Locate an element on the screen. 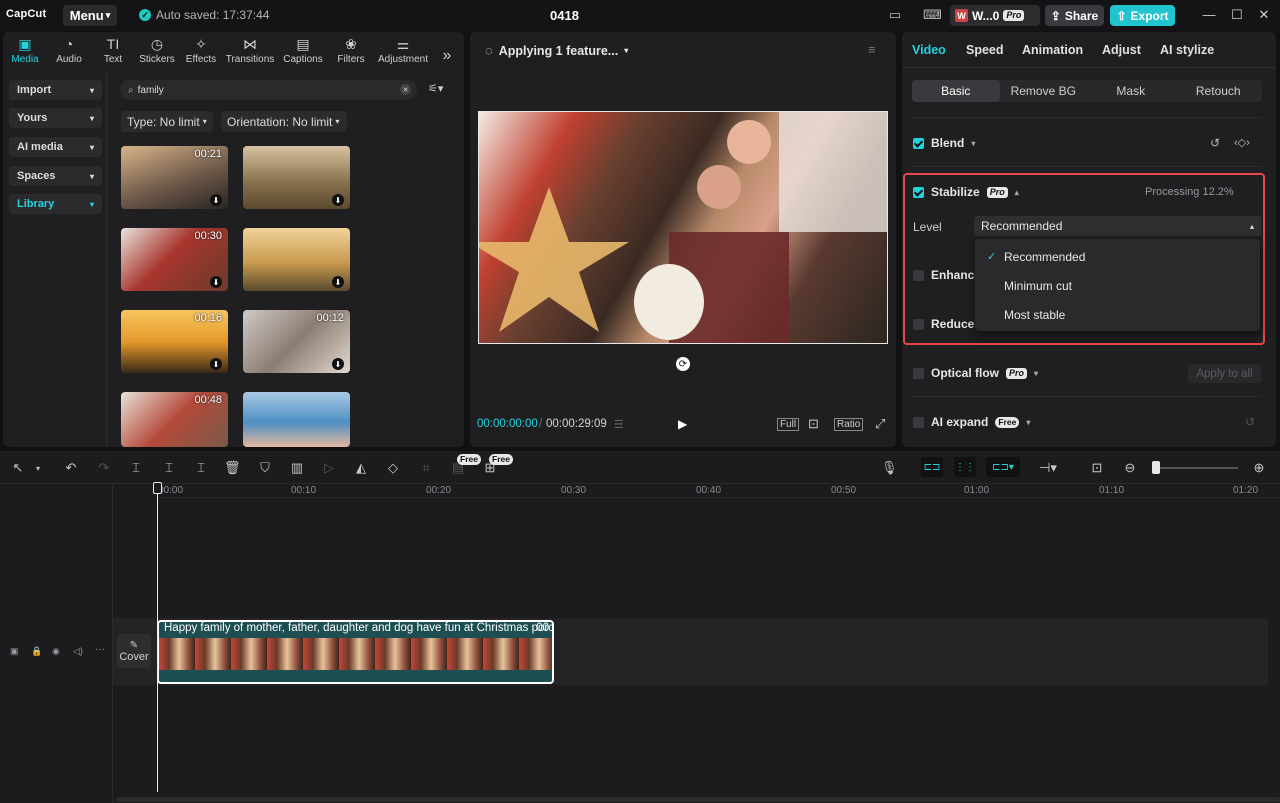 The height and width of the screenshot is (803, 1280). project-name: 0418 is located at coordinates (564, 15).